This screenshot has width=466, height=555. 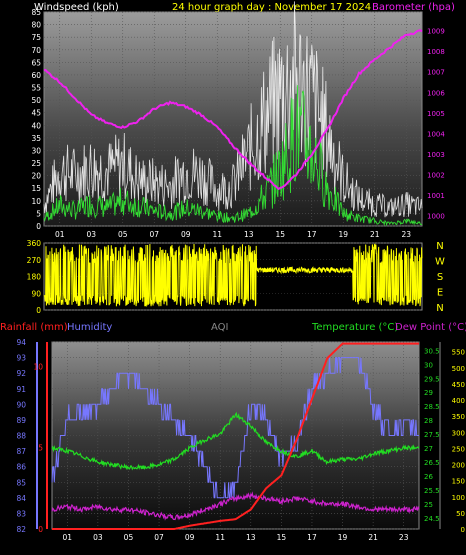 I want to click on aqi-tick-label: 400, so click(x=458, y=401).